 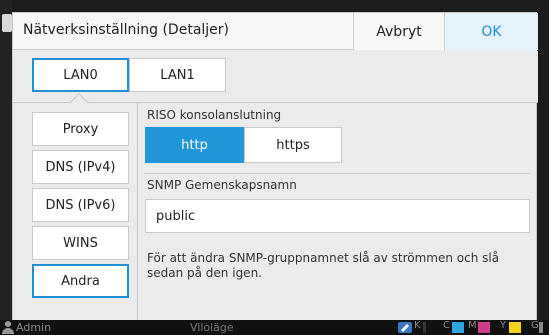 What do you see at coordinates (222, 185) in the screenshot?
I see `snmp-community-label: SNMP Gemenskapsnamn` at bounding box center [222, 185].